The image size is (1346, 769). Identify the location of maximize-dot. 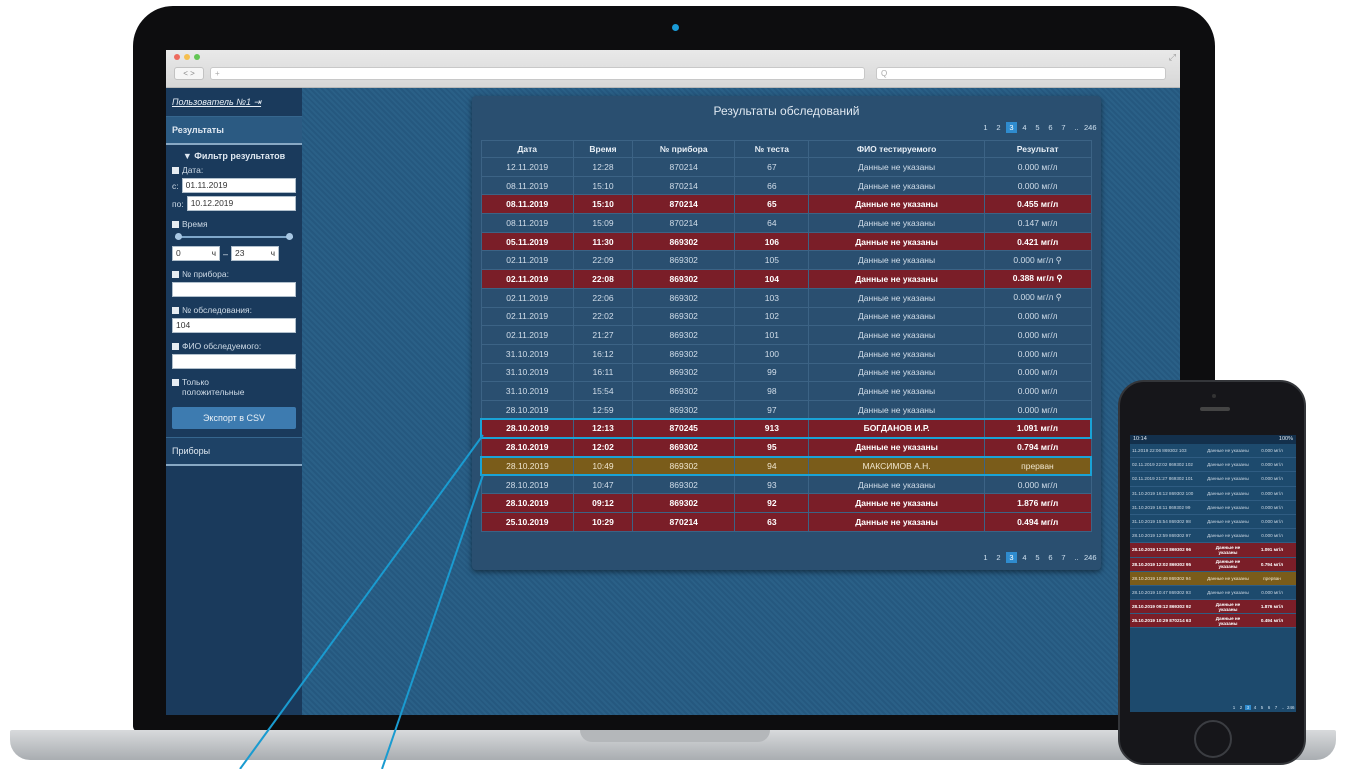
(197, 57).